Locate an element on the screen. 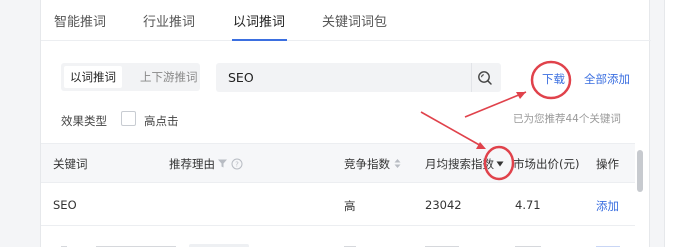  tab-by-word: 以词推词 is located at coordinates (259, 20).